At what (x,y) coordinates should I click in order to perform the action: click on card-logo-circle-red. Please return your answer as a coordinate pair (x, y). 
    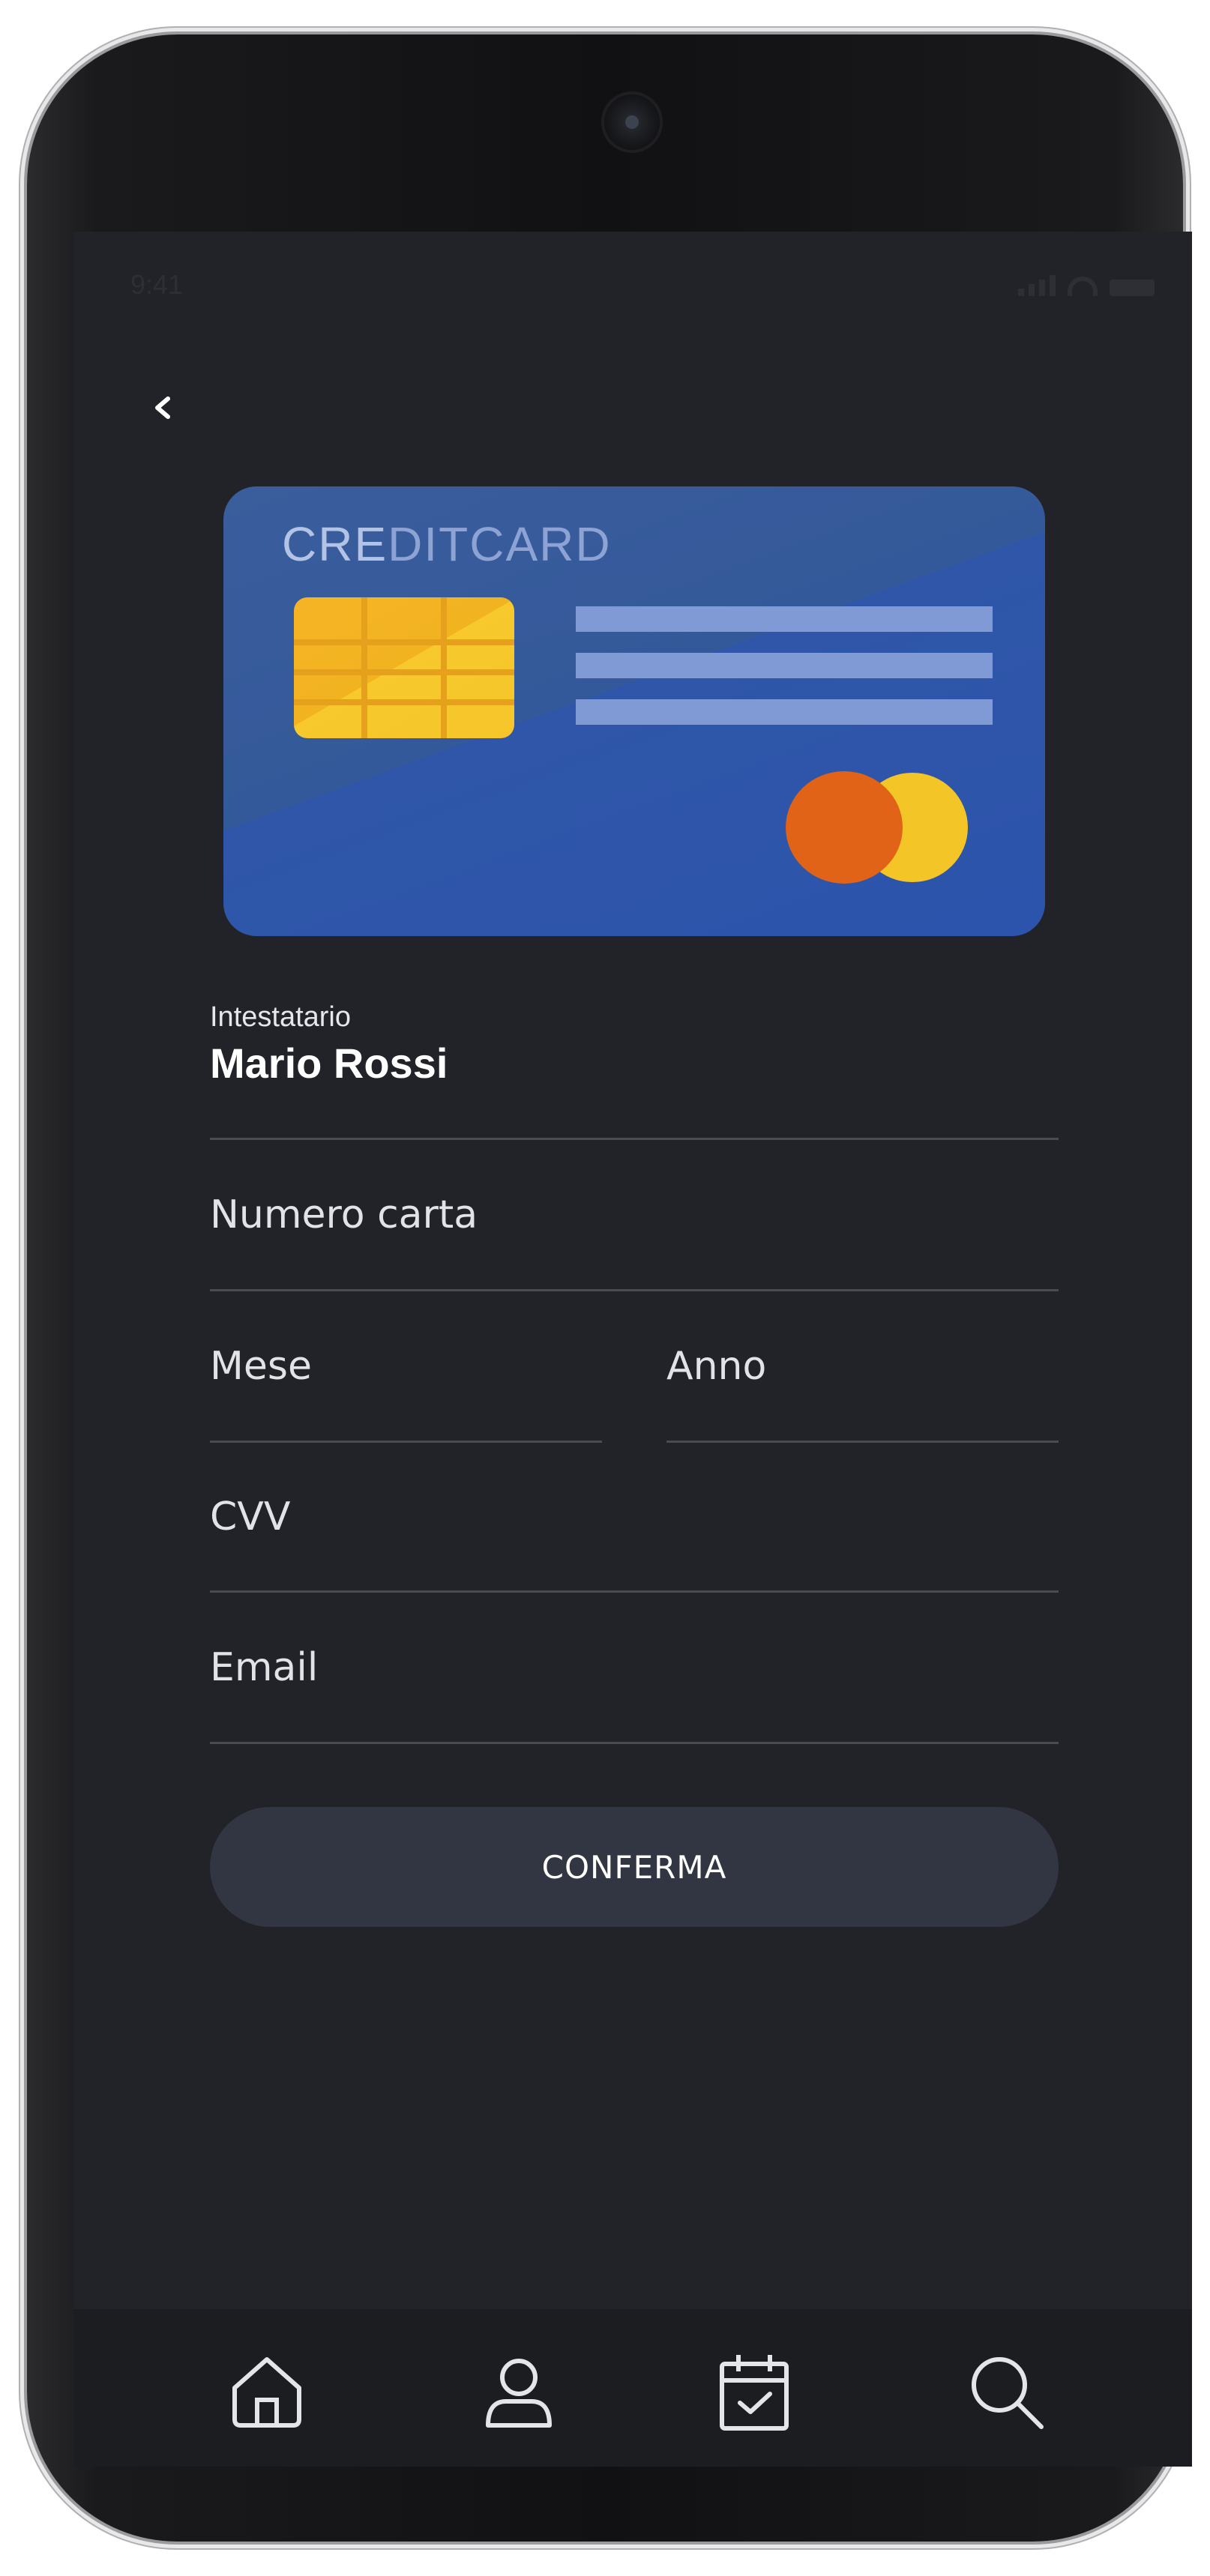
    Looking at the image, I should click on (844, 828).